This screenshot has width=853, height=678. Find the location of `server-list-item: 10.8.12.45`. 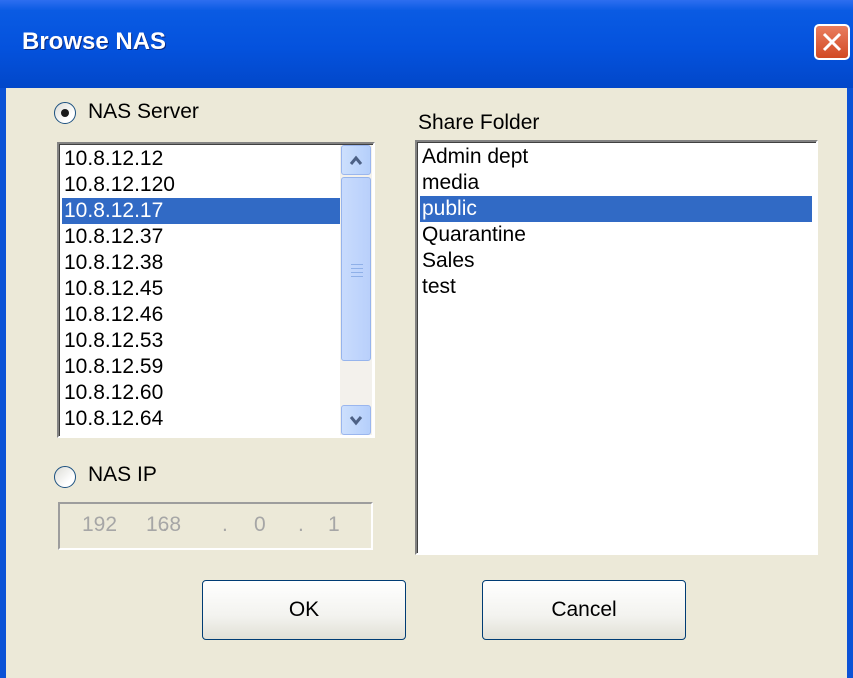

server-list-item: 10.8.12.45 is located at coordinates (201, 289).